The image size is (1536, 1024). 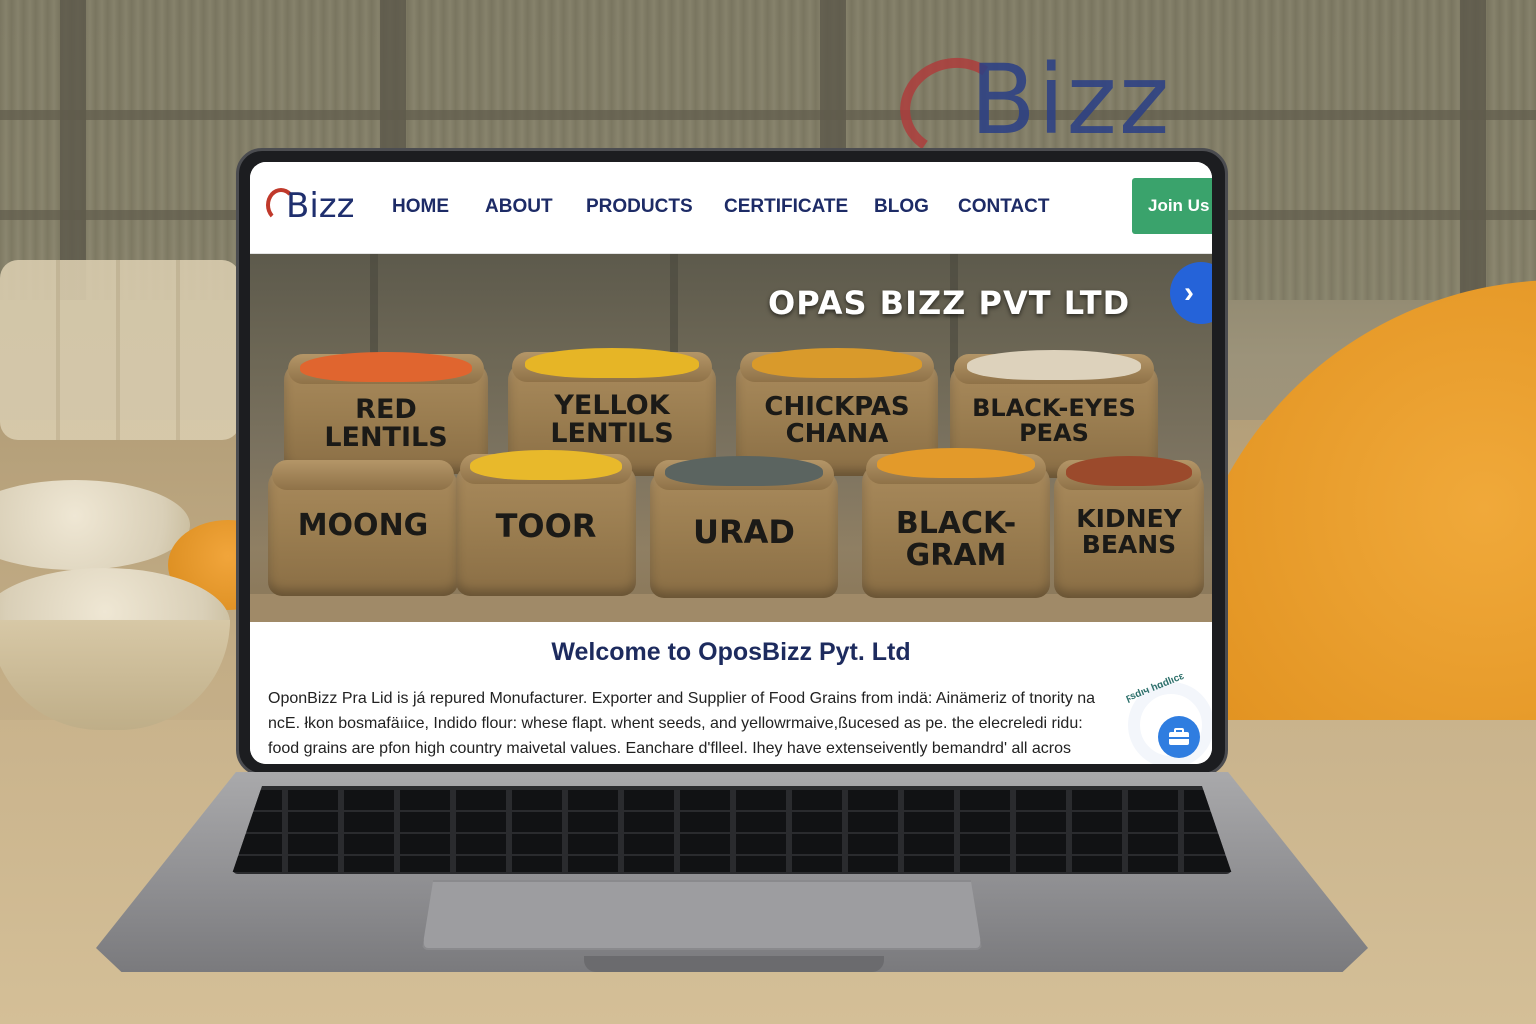 I want to click on sack-label-line: MOONG, so click(x=363, y=525).